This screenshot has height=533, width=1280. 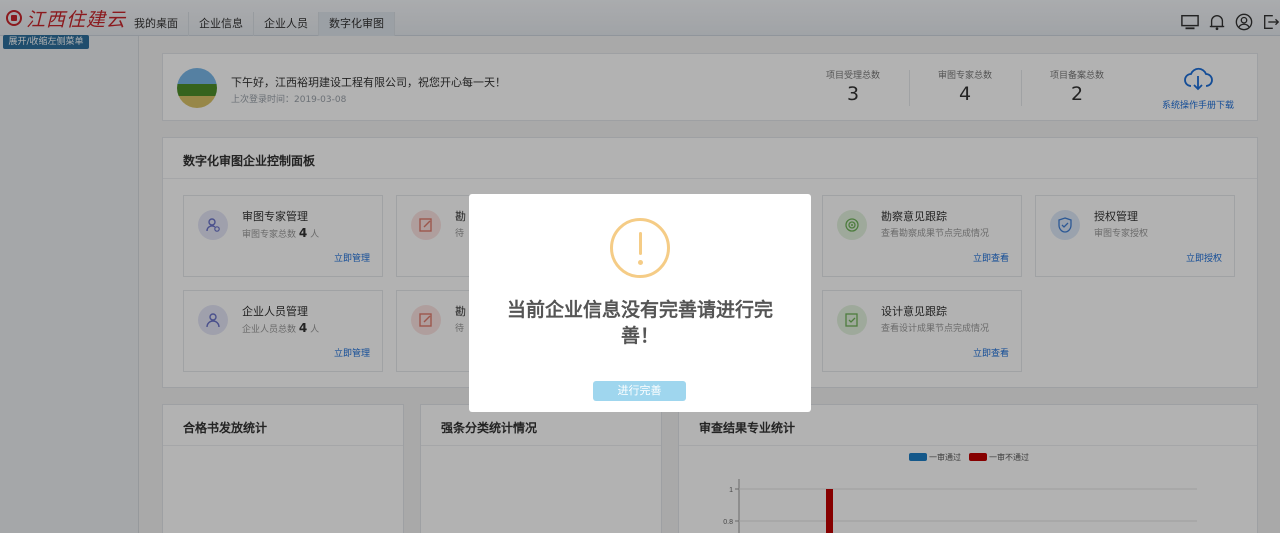 I want to click on incomplete-info-dialog: 当前企业信息没有完善请进行完善！ 进行完善, so click(x=640, y=303).